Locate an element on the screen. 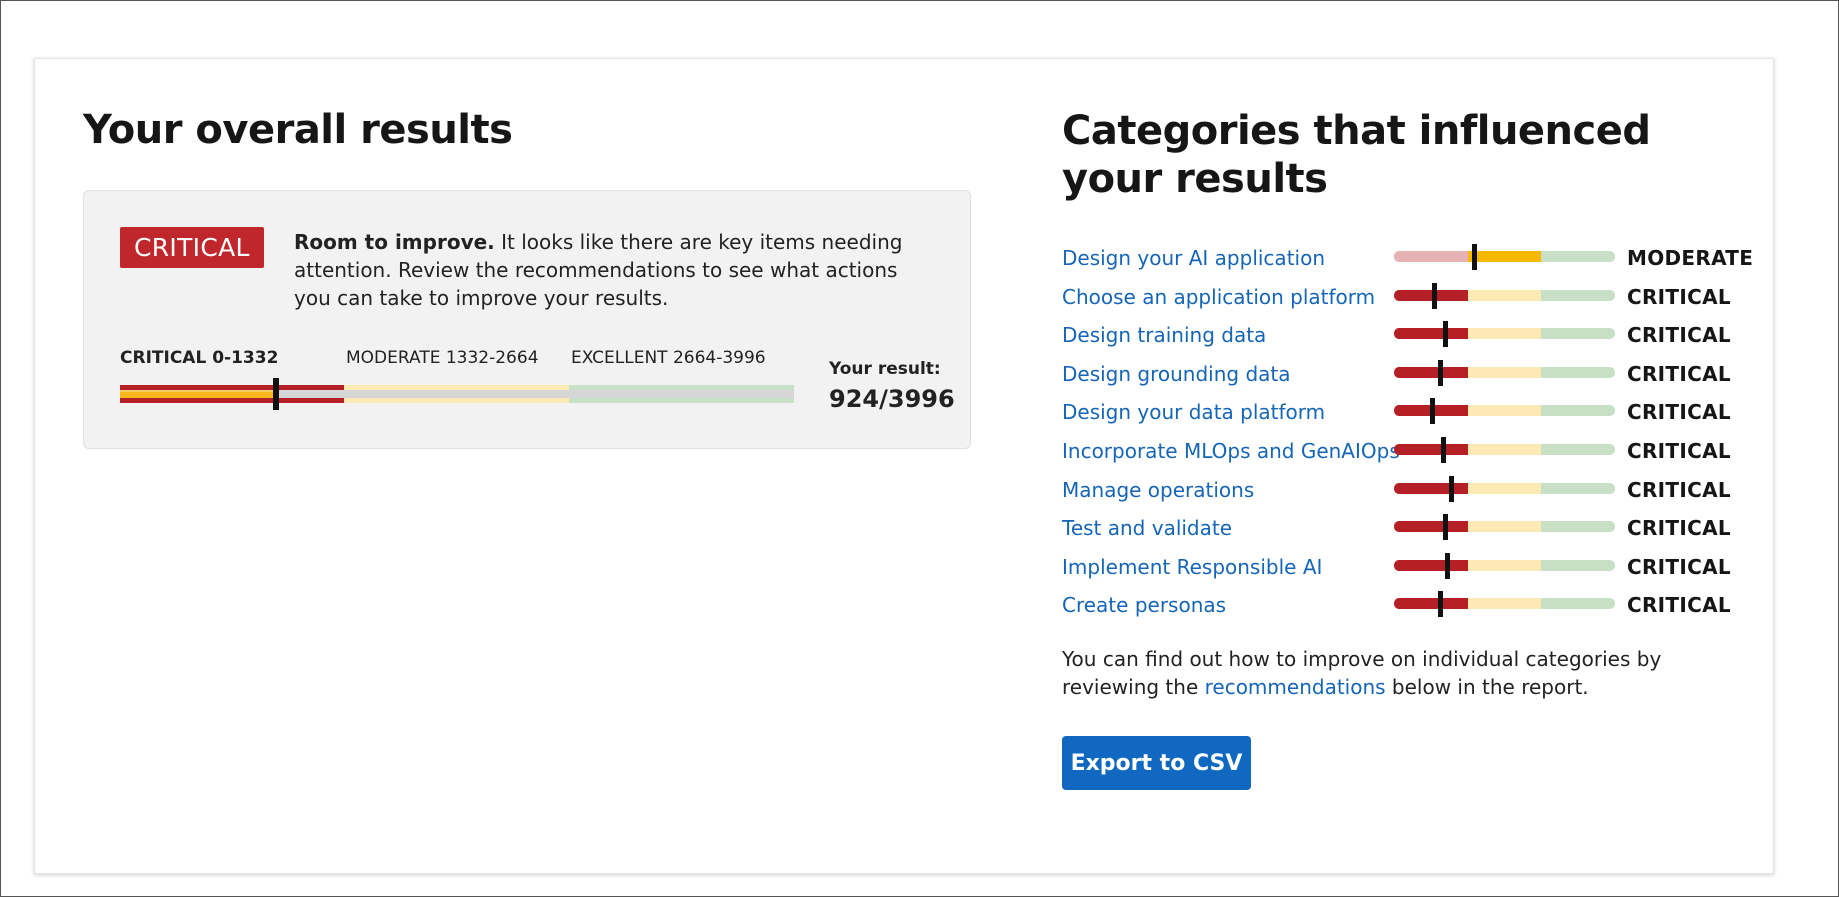 This screenshot has height=897, width=1839. category-link: Create personas is located at coordinates (1144, 605).